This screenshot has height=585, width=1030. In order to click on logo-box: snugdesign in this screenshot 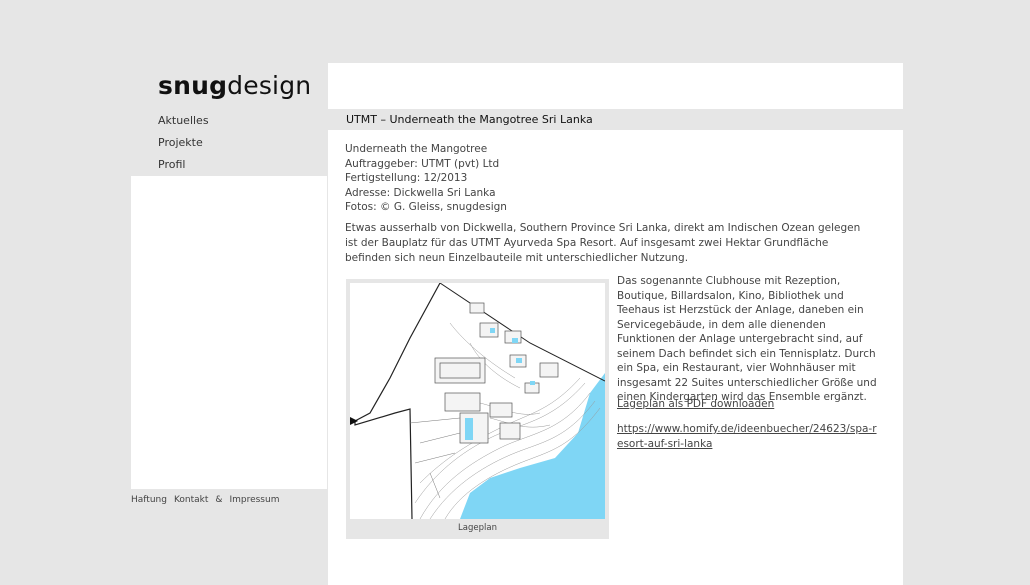, I will do `click(229, 86)`.